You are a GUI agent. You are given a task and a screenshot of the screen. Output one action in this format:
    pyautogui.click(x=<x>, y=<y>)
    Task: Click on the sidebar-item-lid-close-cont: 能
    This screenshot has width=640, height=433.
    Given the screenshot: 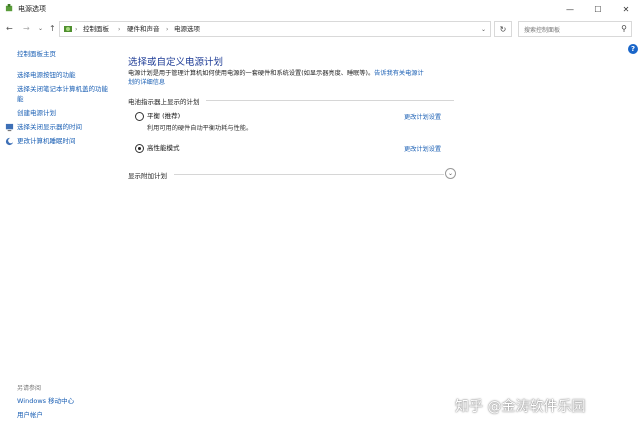 What is the action you would take?
    pyautogui.click(x=20, y=99)
    